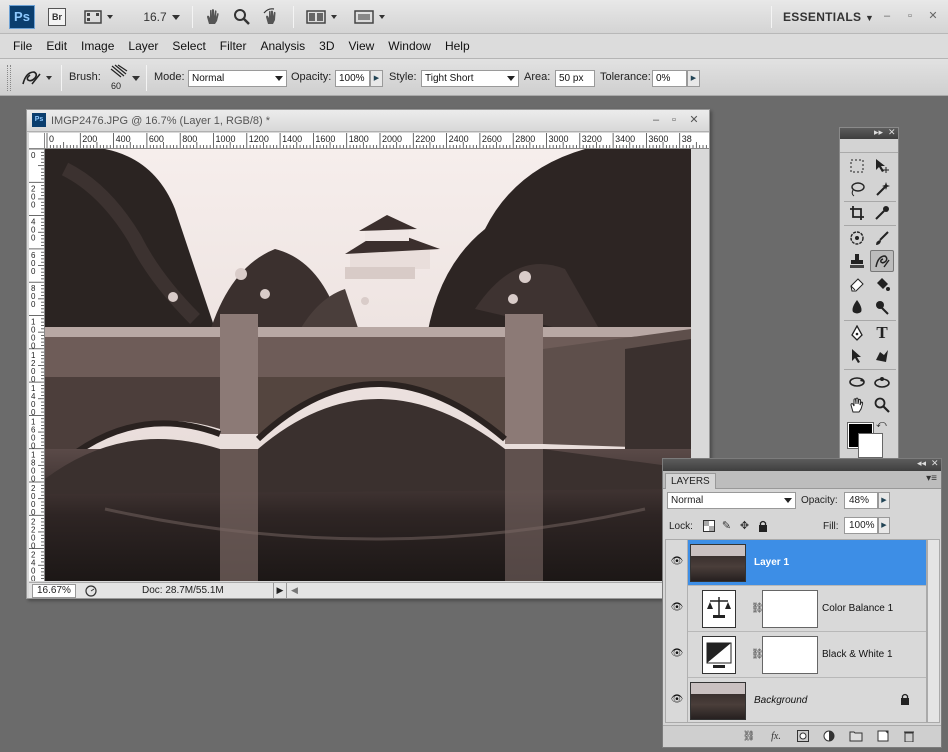  Describe the element at coordinates (857, 356) in the screenshot. I see `path-selection-tool` at that location.